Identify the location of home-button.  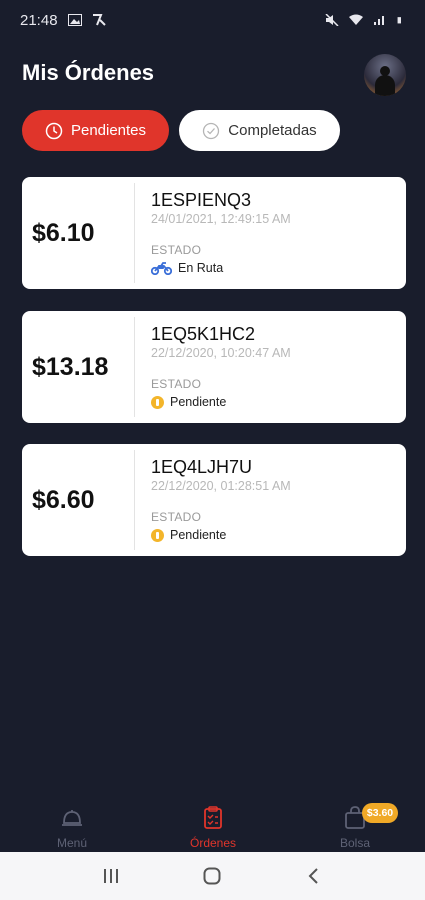
(212, 876).